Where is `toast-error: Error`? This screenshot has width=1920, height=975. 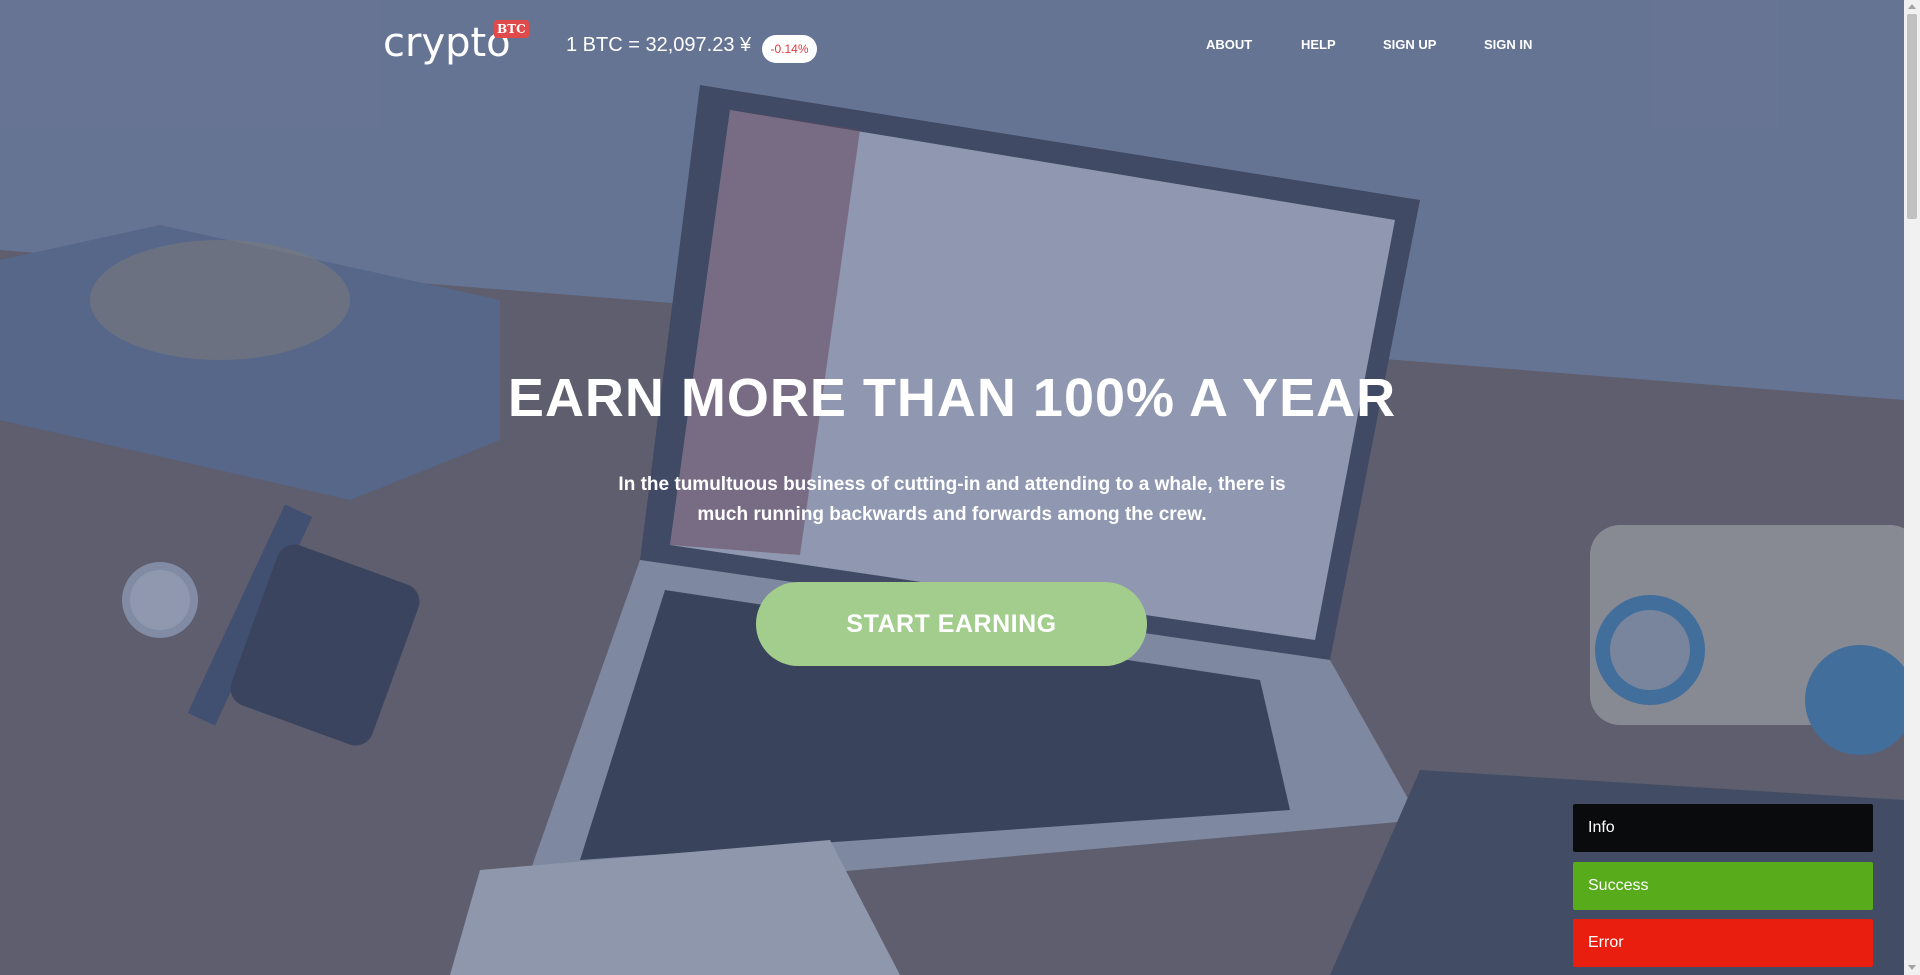 toast-error: Error is located at coordinates (1723, 943).